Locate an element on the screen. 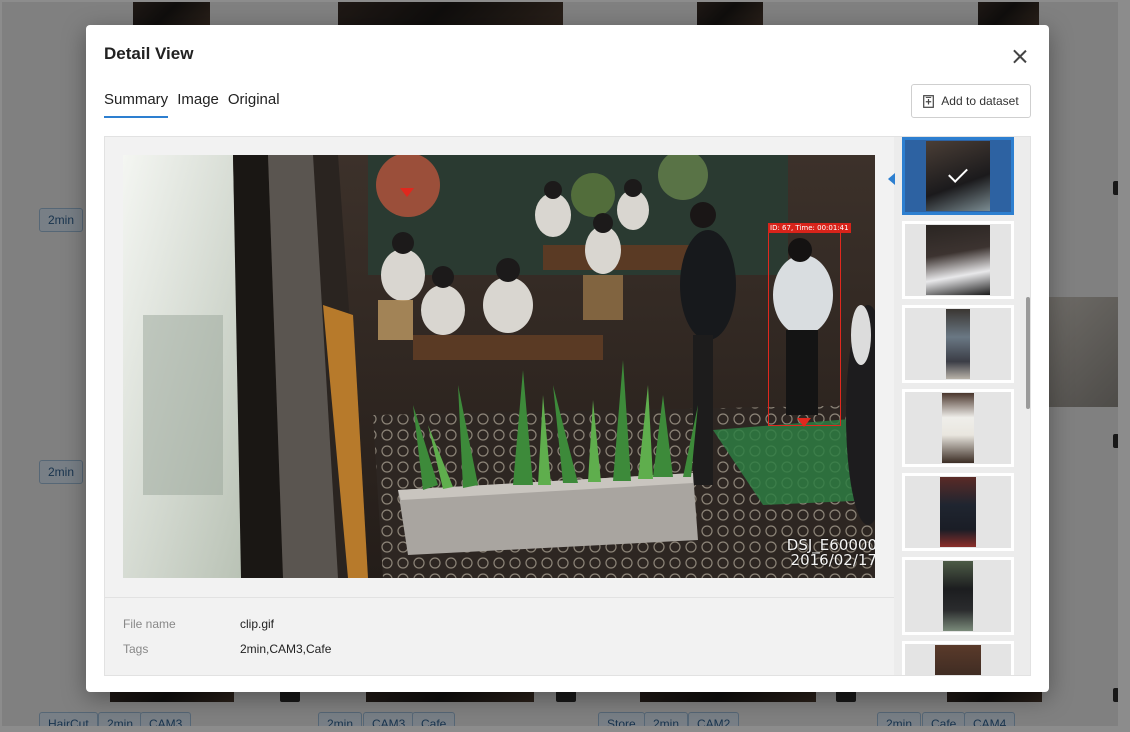 The width and height of the screenshot is (1130, 732). thumbnail-scrollbar is located at coordinates (1028, 353).